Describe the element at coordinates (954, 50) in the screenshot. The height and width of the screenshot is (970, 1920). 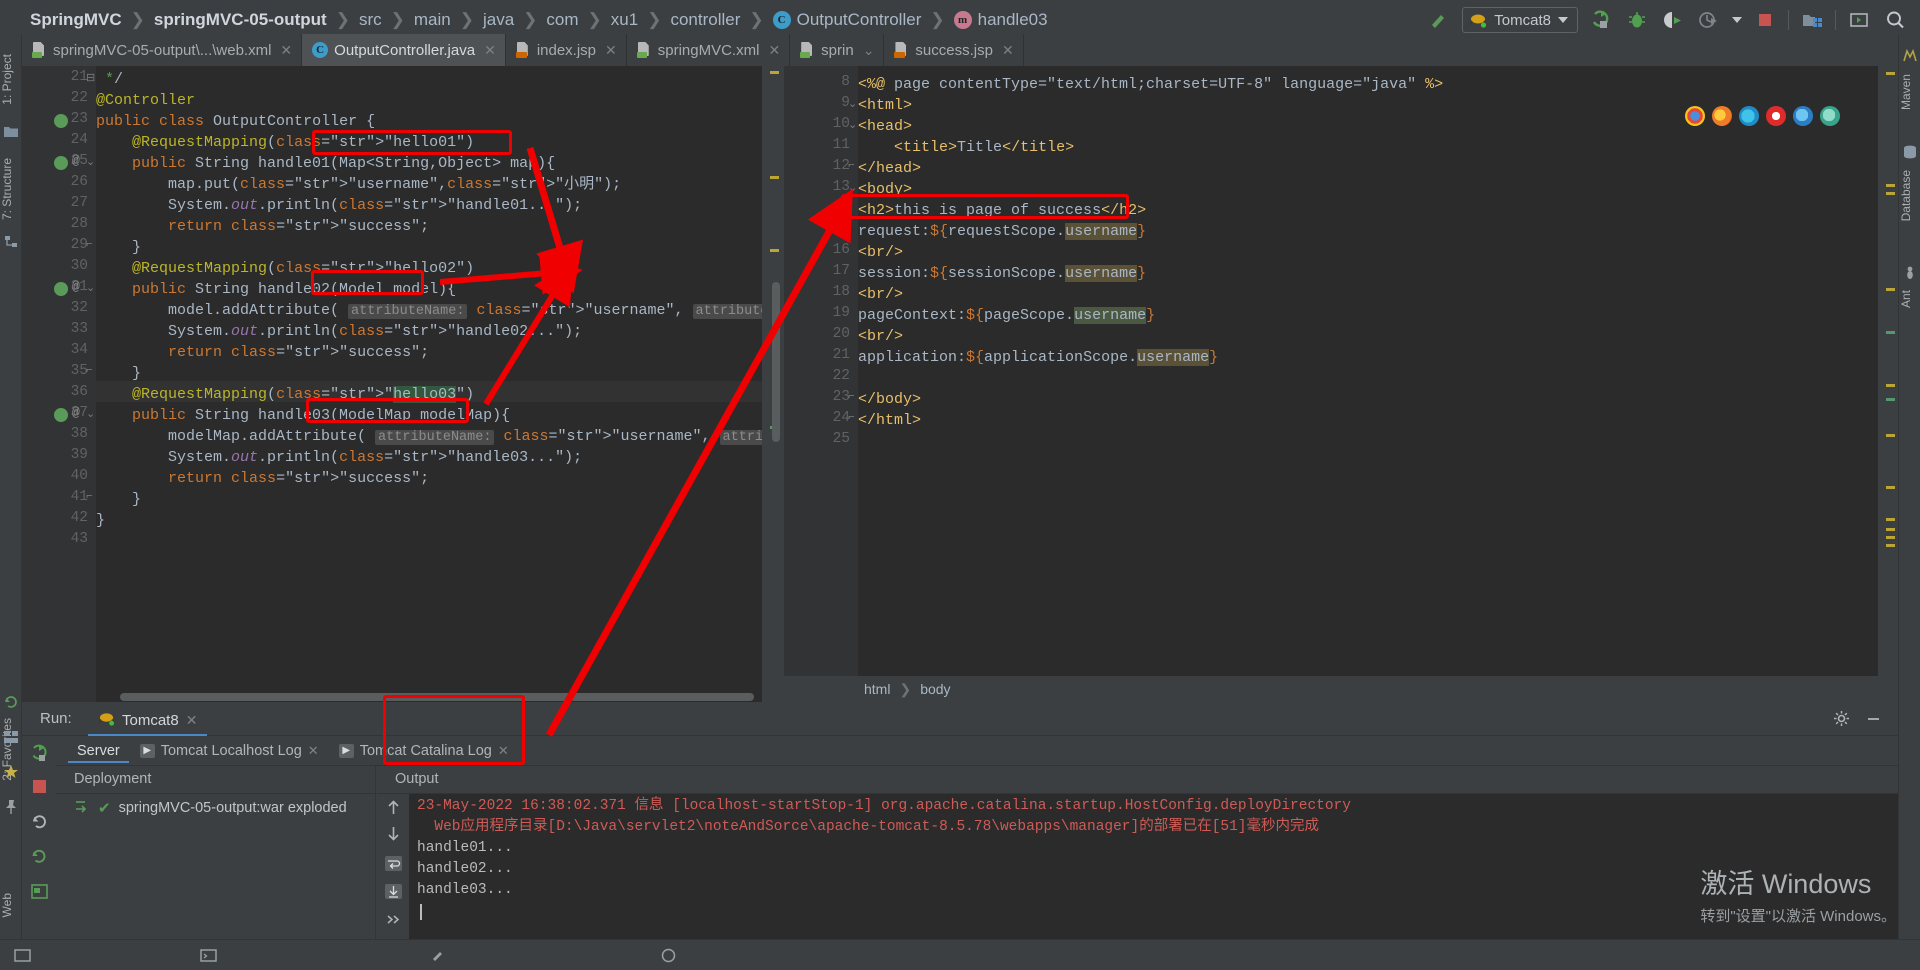
I see `tab-success-jsp: success.jsp ✕` at that location.